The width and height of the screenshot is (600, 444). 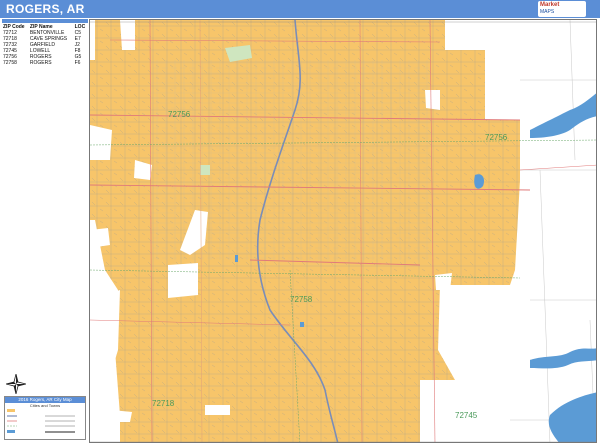 I want to click on logo-line2: MAPS, so click(x=547, y=12).